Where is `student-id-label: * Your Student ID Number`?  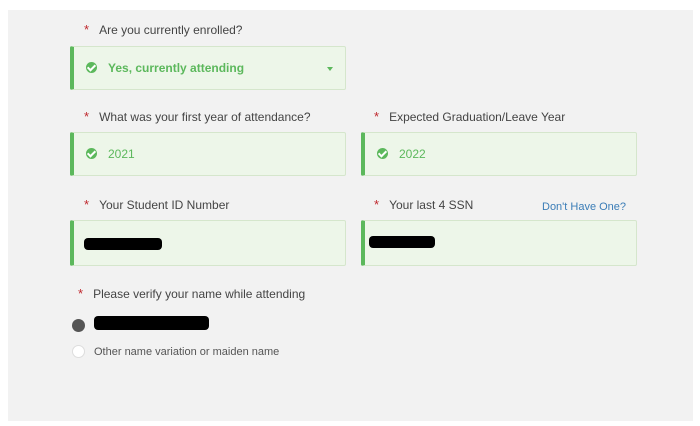 student-id-label: * Your Student ID Number is located at coordinates (157, 205).